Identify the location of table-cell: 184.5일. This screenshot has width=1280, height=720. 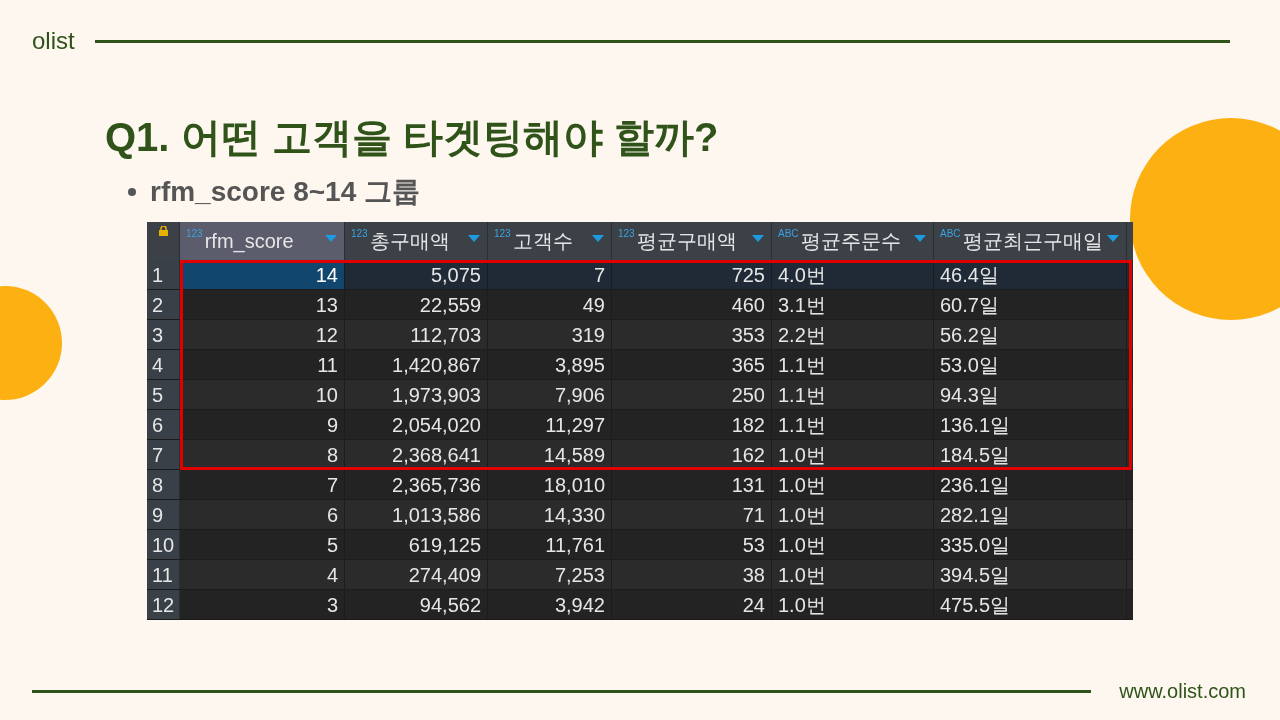
(1030, 454).